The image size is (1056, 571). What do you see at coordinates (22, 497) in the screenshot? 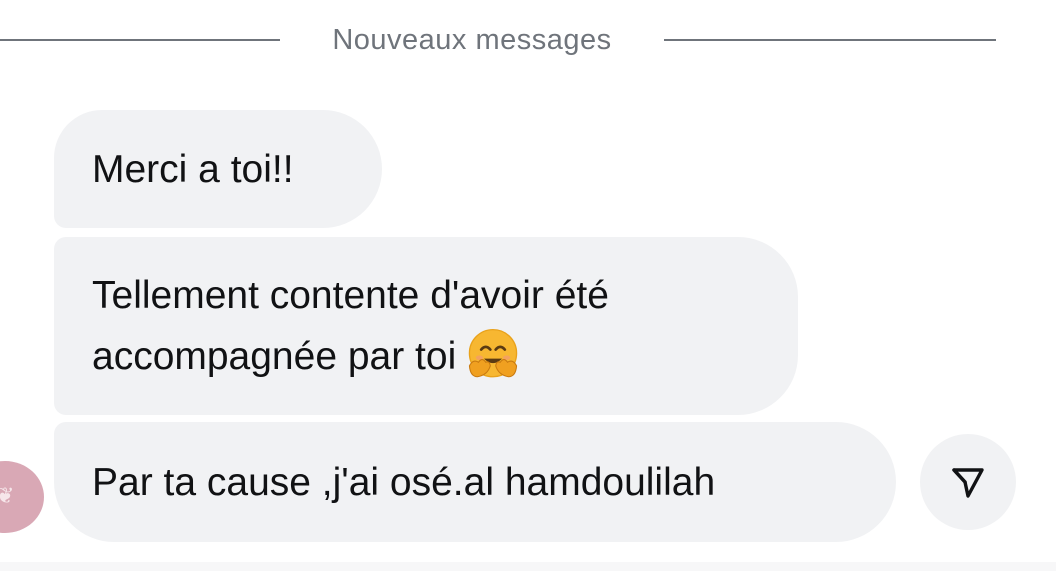
I see `avatar: ❦` at bounding box center [22, 497].